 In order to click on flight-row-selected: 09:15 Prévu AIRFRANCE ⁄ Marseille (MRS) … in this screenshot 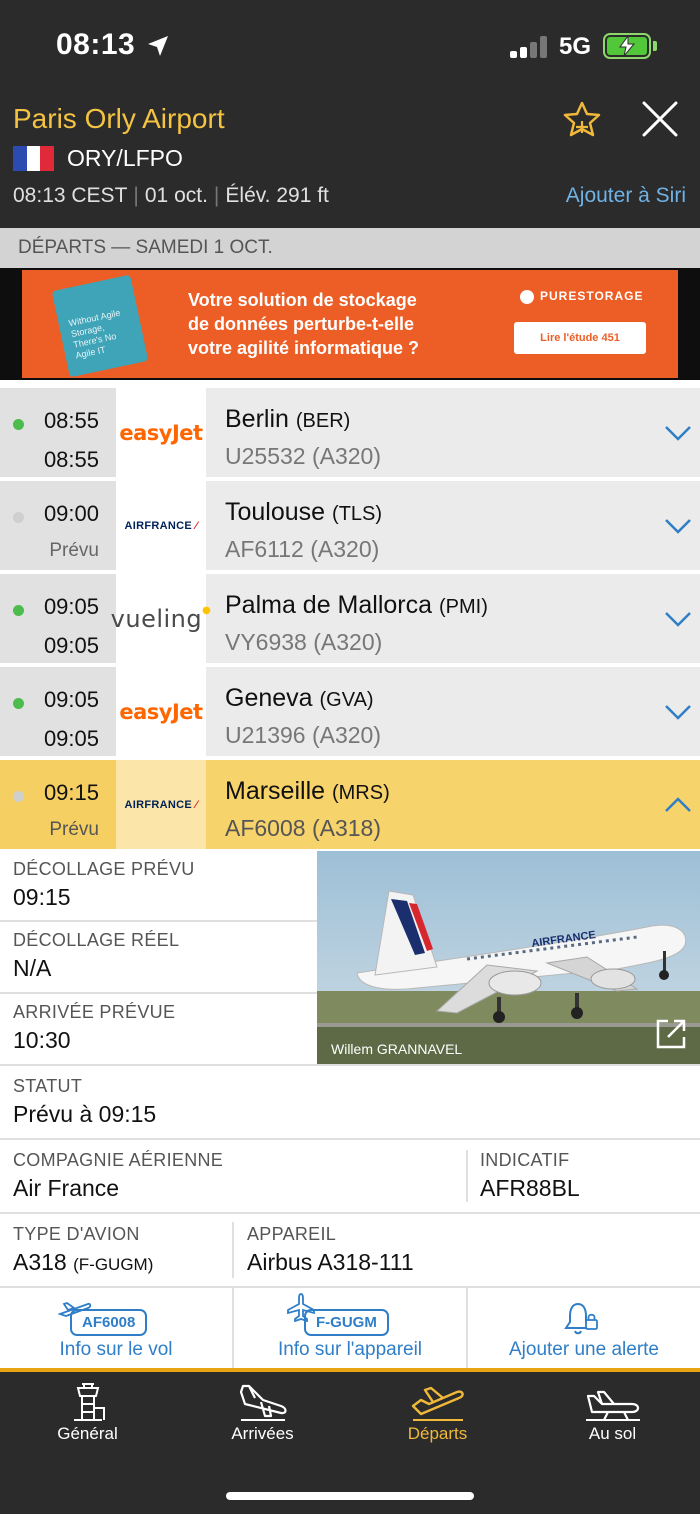, I will do `click(350, 804)`.